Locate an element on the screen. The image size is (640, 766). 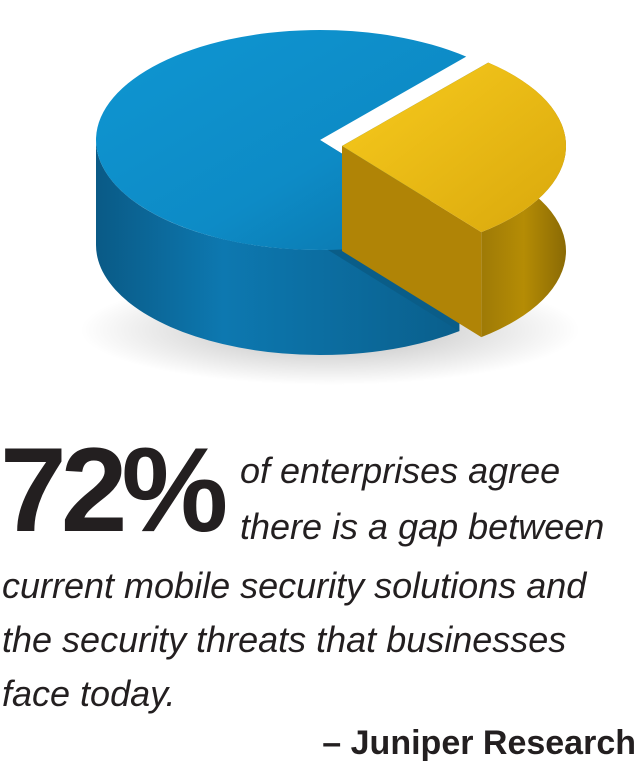
stat-number: 72% is located at coordinates (114, 490).